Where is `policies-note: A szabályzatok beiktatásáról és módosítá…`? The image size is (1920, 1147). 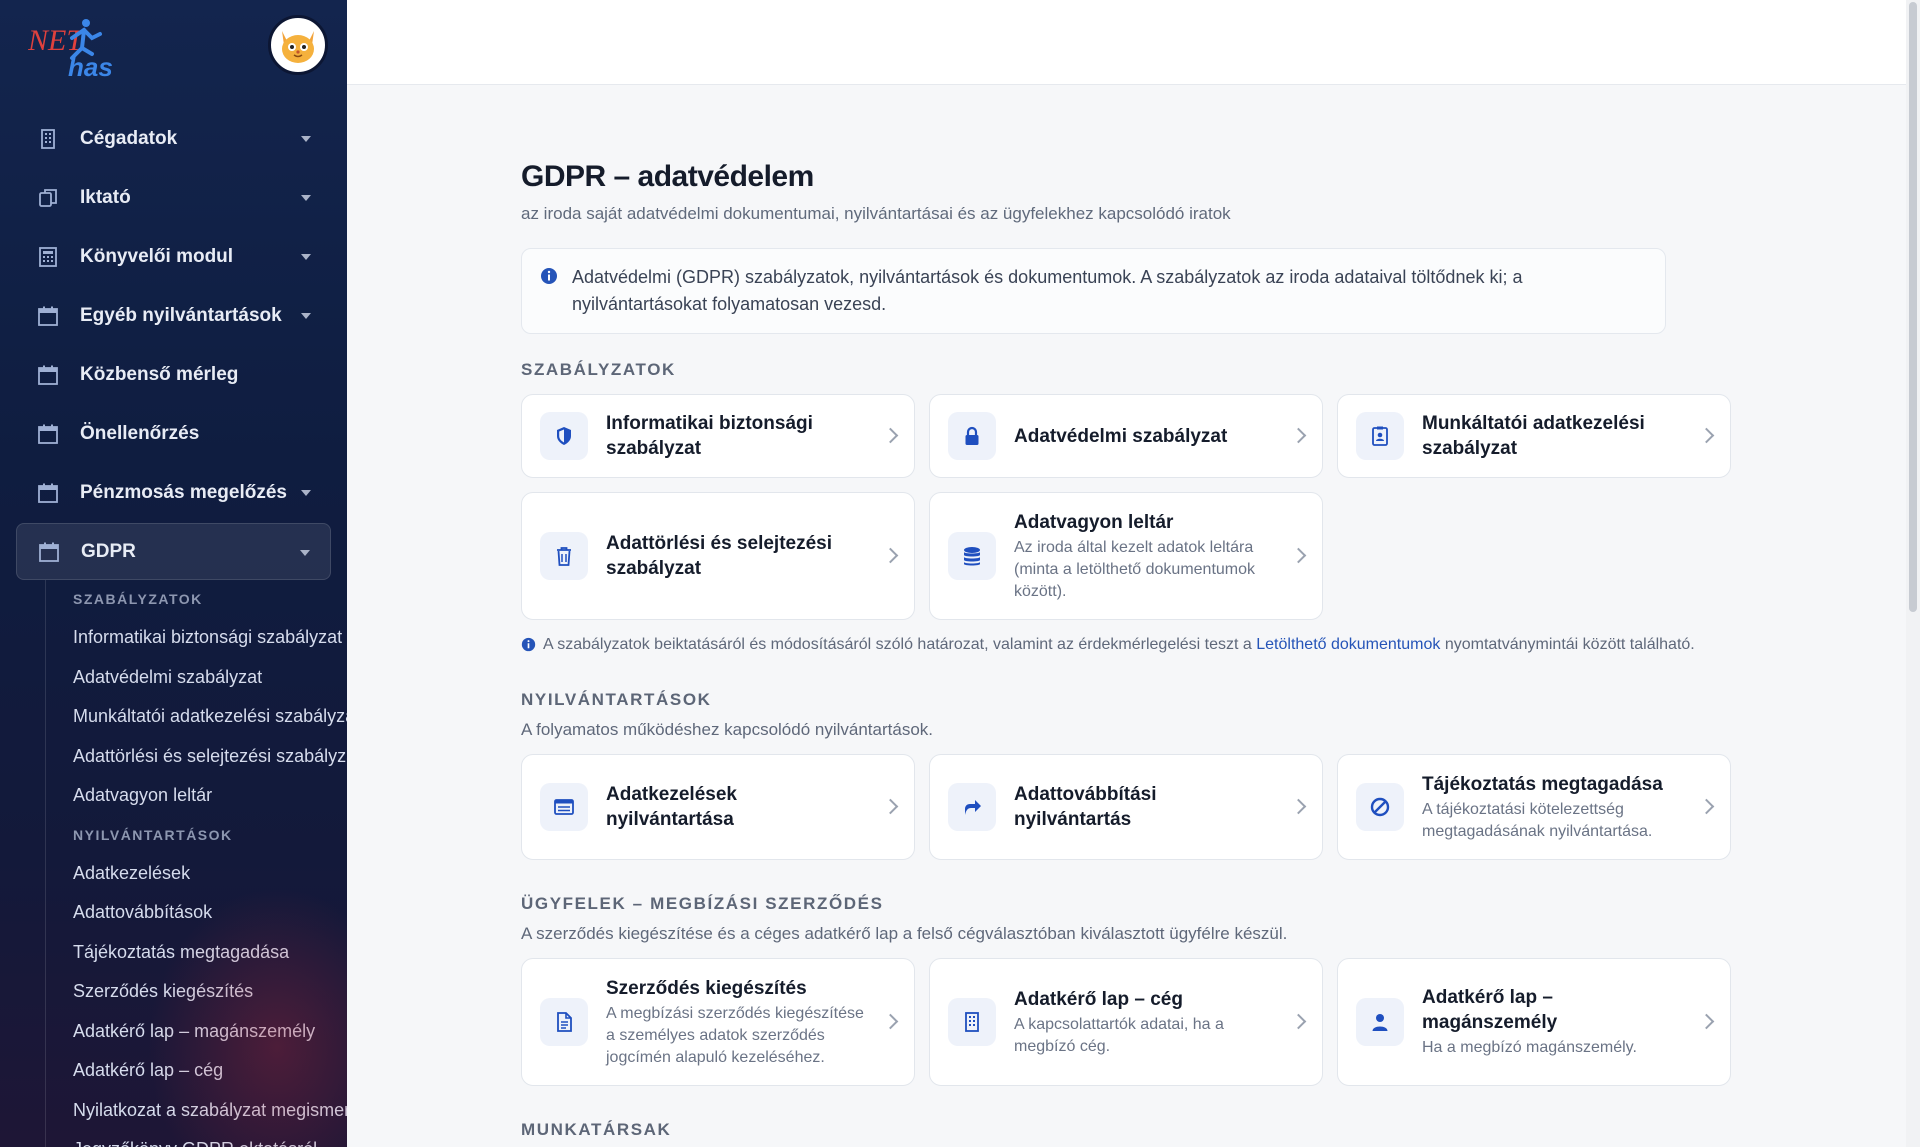
policies-note: A szabályzatok beiktatásáról és módosítá… is located at coordinates (1116, 645).